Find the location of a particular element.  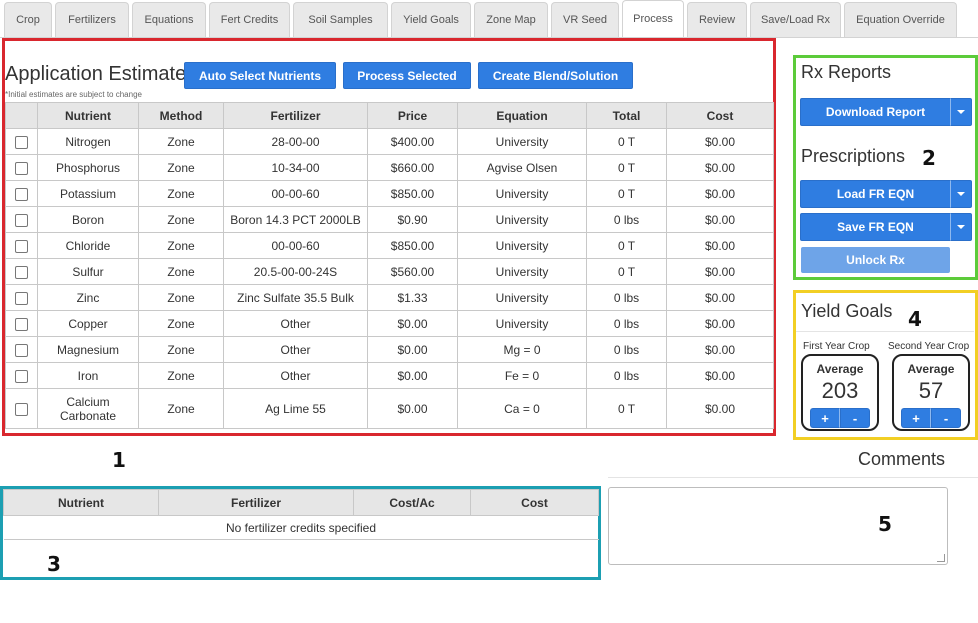

fertilizer-cell: Other is located at coordinates (295, 349).